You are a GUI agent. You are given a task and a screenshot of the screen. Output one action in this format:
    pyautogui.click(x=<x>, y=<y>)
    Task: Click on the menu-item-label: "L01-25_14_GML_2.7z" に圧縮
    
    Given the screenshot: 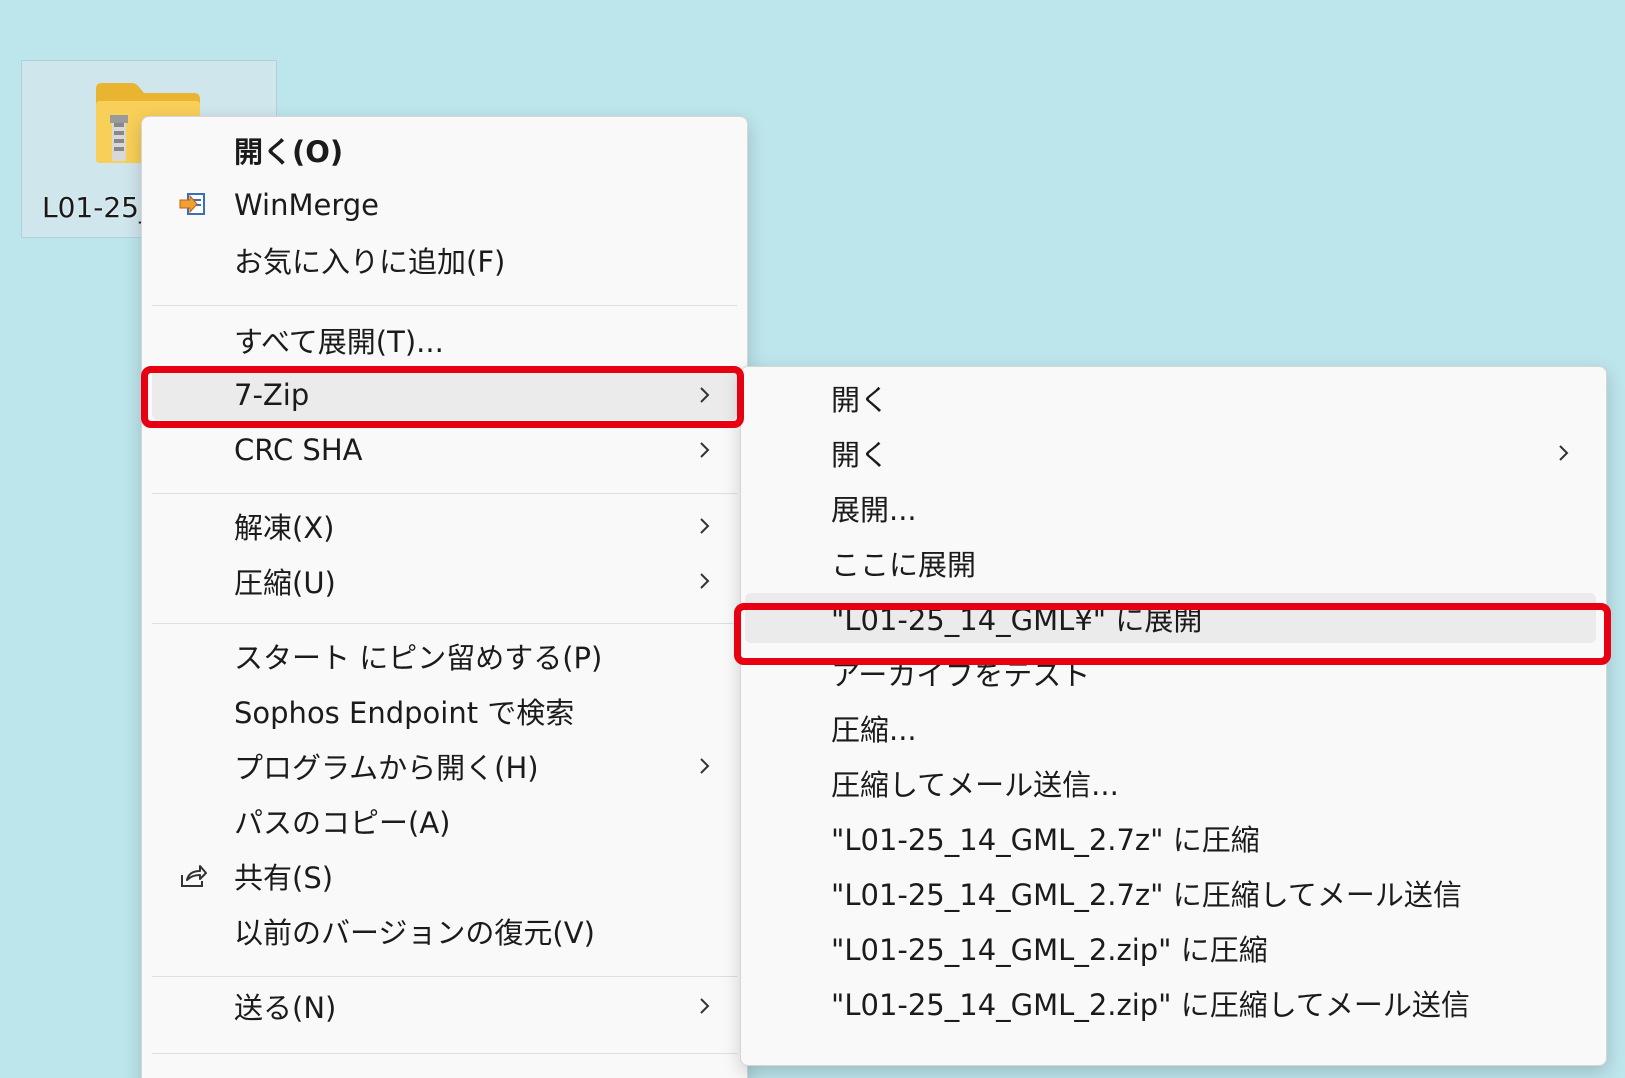 What is the action you would take?
    pyautogui.click(x=1045, y=840)
    